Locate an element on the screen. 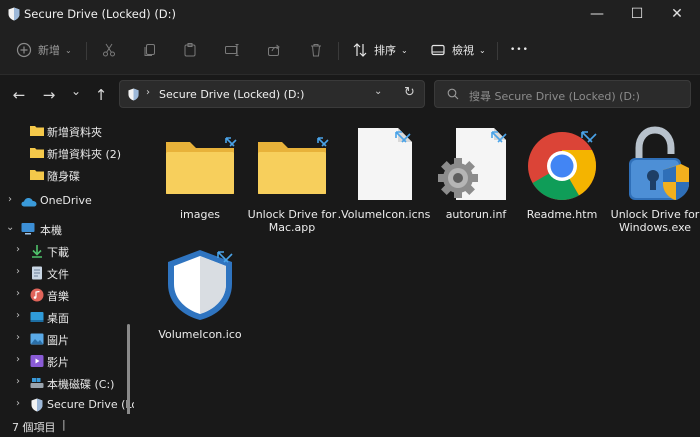  sidebar-item-new-folder: 新增資料夾 is located at coordinates (67, 131).